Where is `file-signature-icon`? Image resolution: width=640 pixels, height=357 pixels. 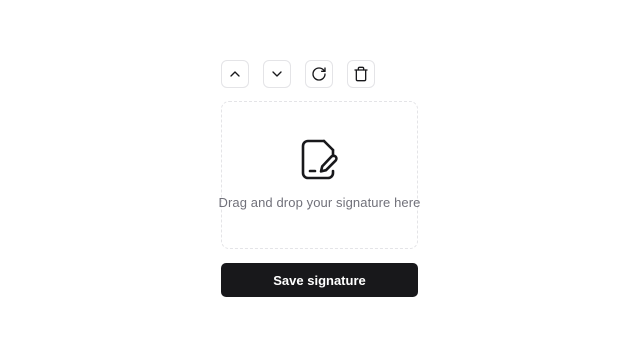 file-signature-icon is located at coordinates (319, 159).